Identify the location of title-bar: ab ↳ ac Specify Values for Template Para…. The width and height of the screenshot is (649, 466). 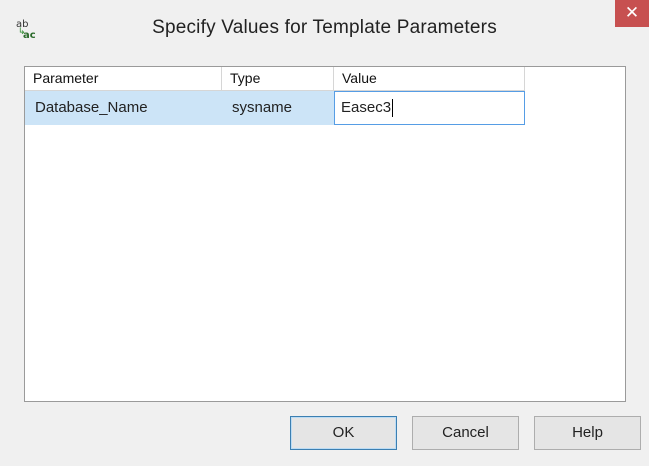
(324, 30).